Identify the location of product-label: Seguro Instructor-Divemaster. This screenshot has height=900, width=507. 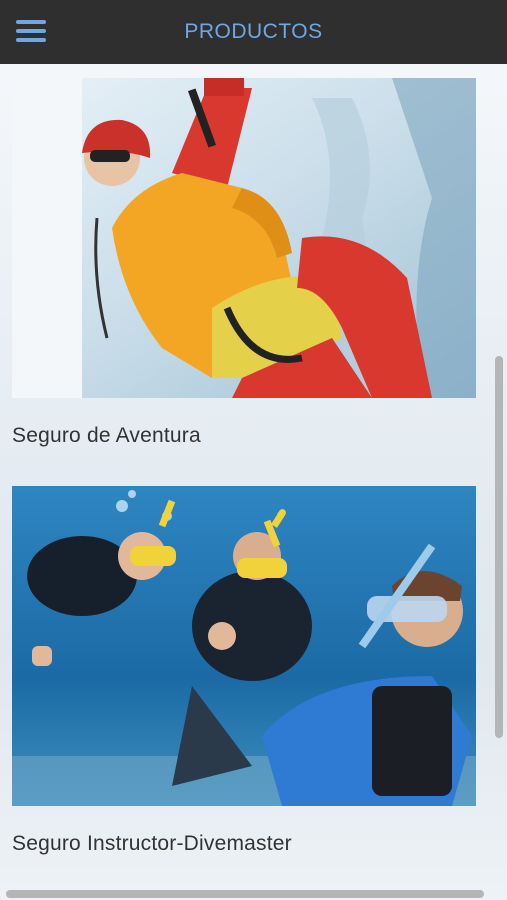
(244, 844).